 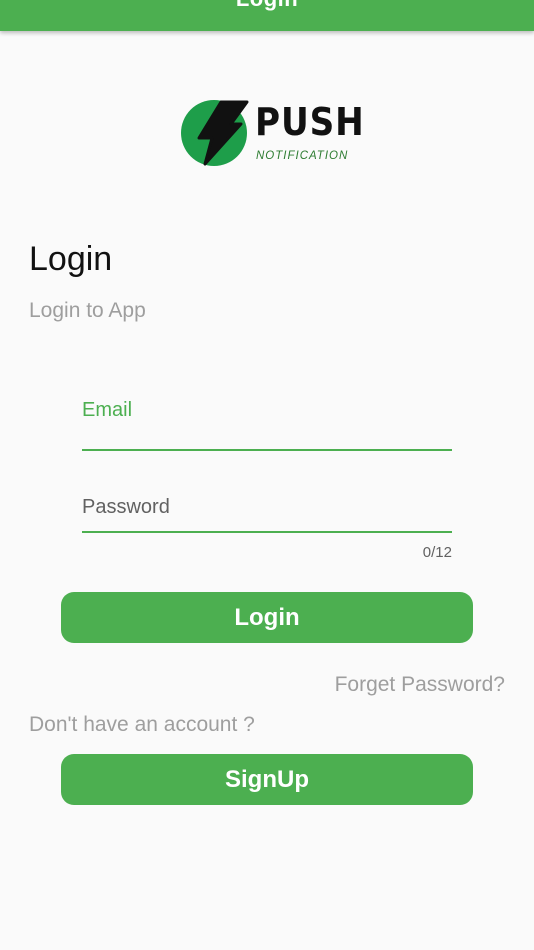 What do you see at coordinates (267, 435) in the screenshot?
I see `email-input` at bounding box center [267, 435].